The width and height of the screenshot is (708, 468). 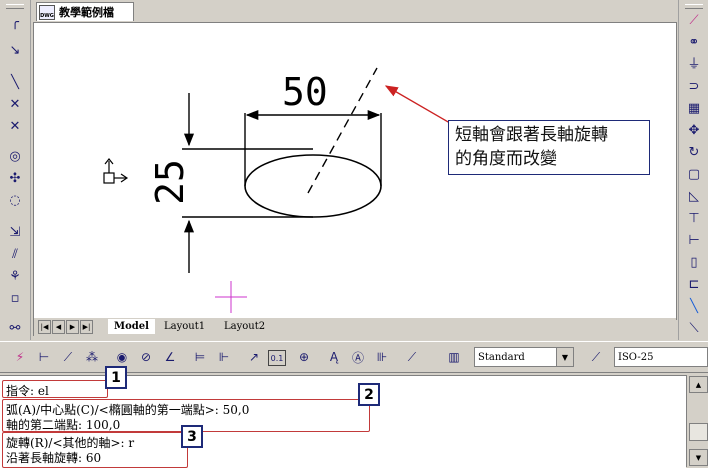 I want to click on trim-icon: ⊤, so click(x=694, y=218).